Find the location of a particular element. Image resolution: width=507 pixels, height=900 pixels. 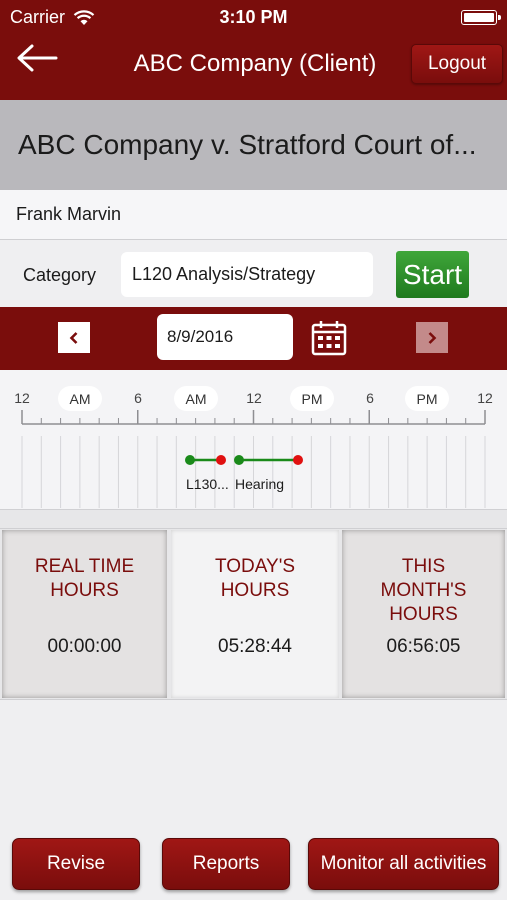

stat-label: THIS MONTH'S HOURS is located at coordinates (423, 591).